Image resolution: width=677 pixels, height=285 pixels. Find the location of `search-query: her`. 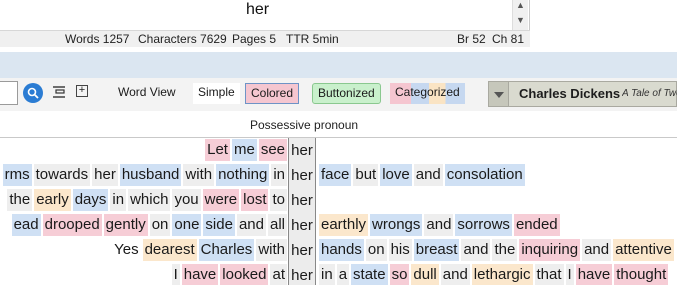

search-query: her is located at coordinates (257, 10).